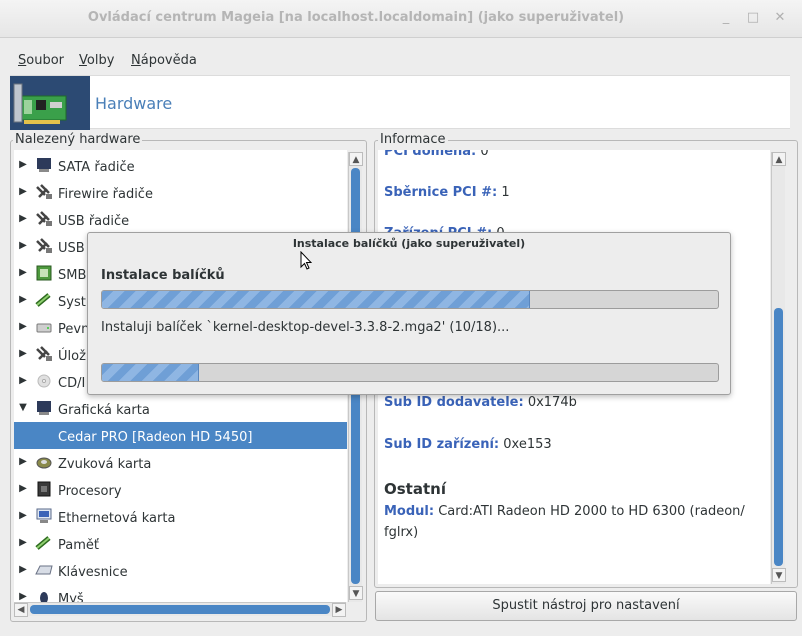  Describe the element at coordinates (163, 275) in the screenshot. I see `dialog-heading: Instalace balíčků` at that location.